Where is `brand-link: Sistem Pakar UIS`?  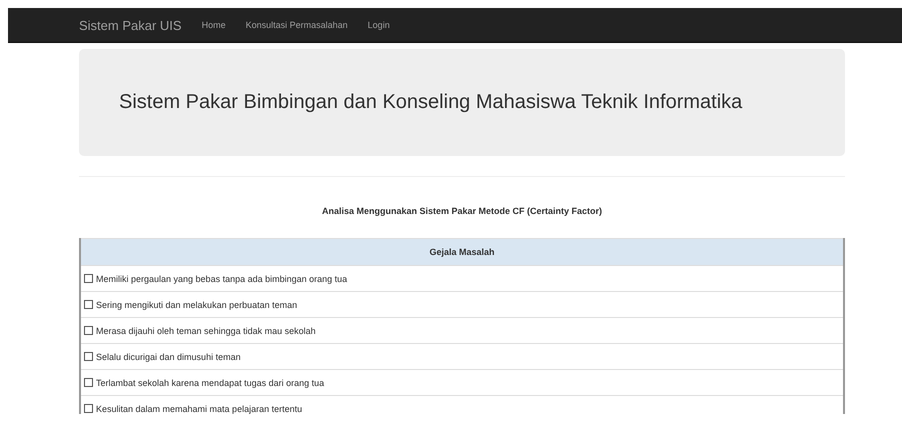 brand-link: Sistem Pakar UIS is located at coordinates (130, 25).